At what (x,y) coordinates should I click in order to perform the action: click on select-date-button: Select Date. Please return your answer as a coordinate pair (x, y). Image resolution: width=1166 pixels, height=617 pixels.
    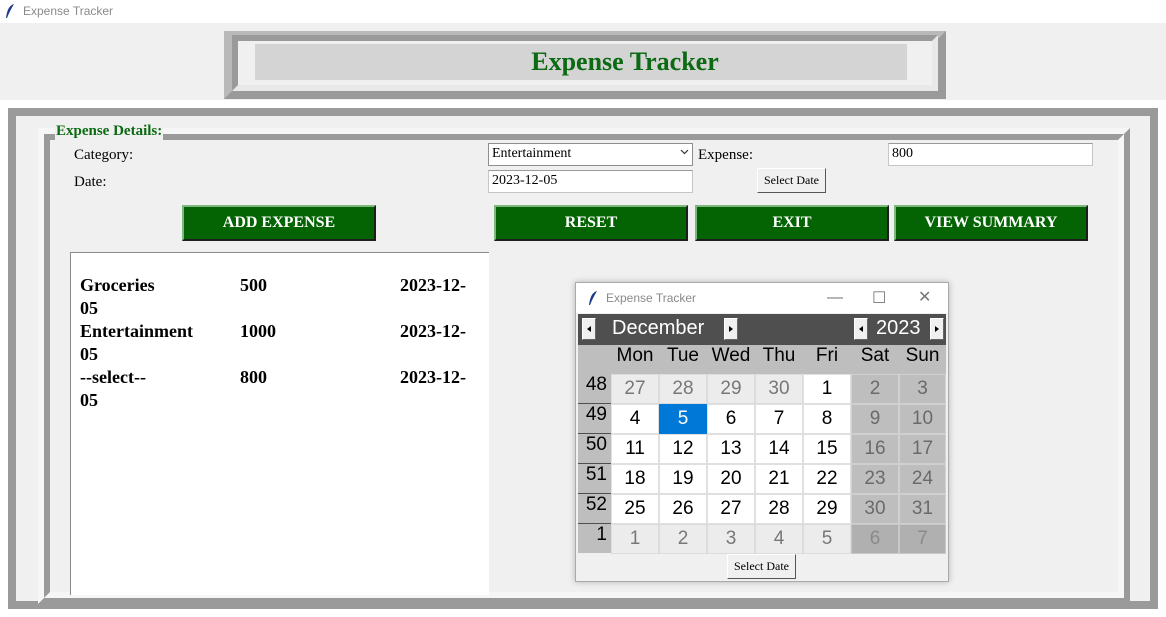
    Looking at the image, I should click on (791, 180).